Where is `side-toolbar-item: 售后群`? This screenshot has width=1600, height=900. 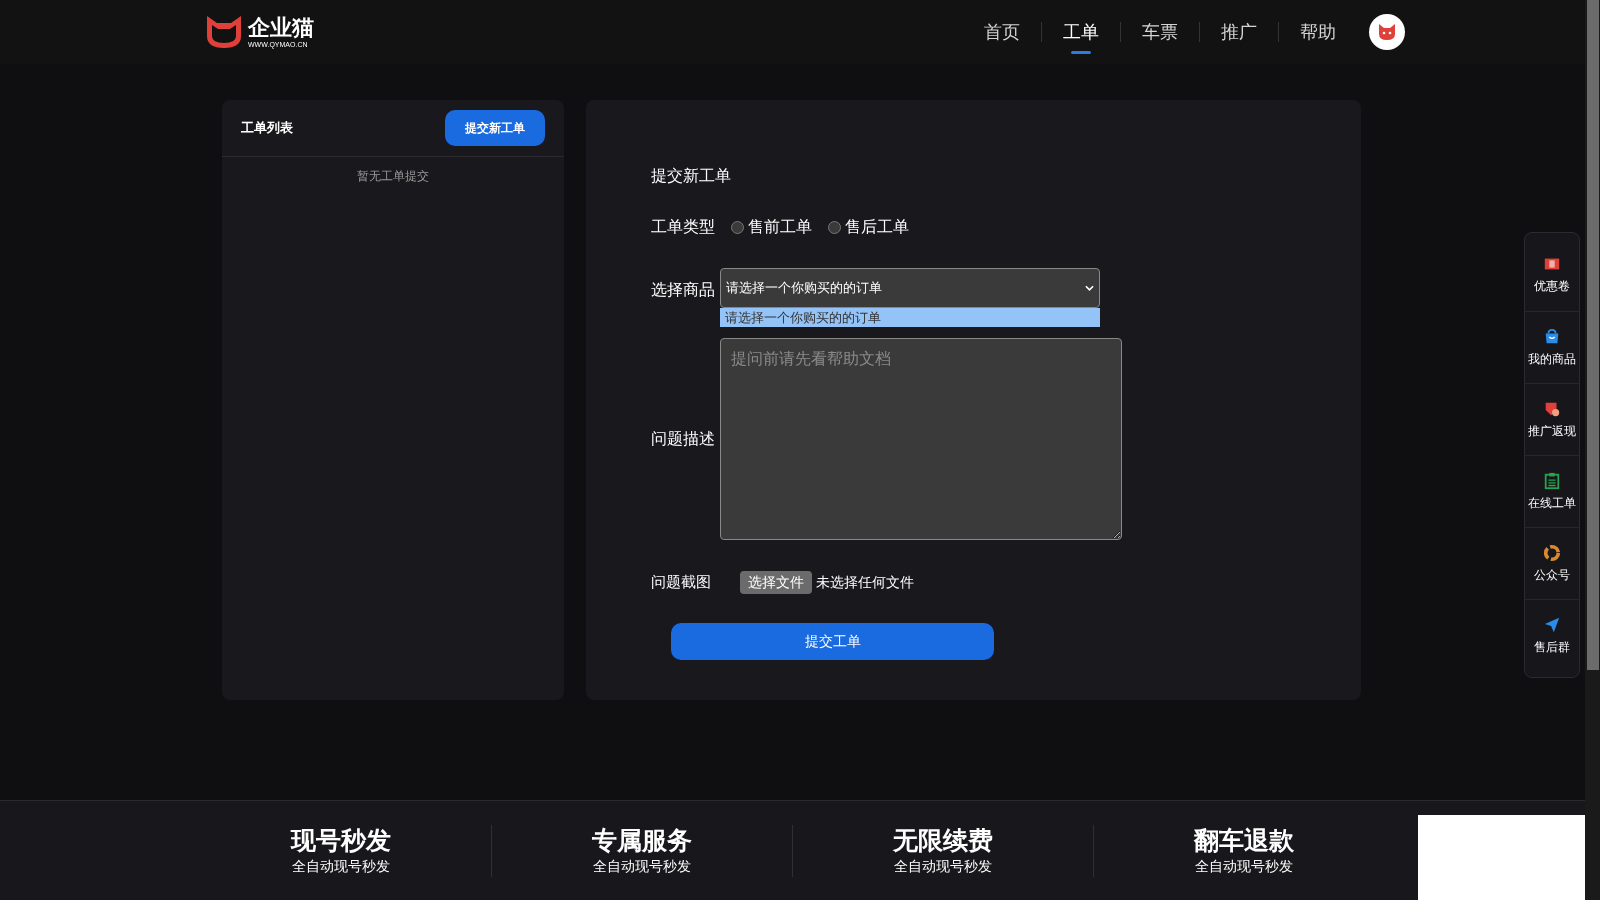 side-toolbar-item: 售后群 is located at coordinates (1552, 635).